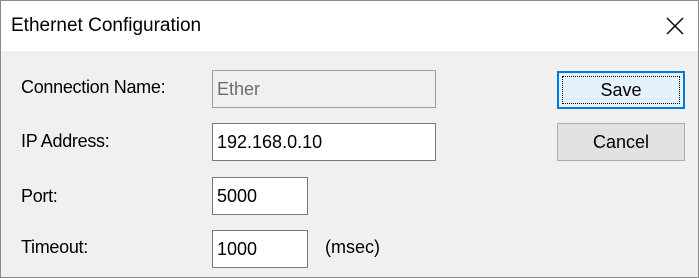 The image size is (699, 278). I want to click on cancel-button-label: Cancel, so click(621, 141).